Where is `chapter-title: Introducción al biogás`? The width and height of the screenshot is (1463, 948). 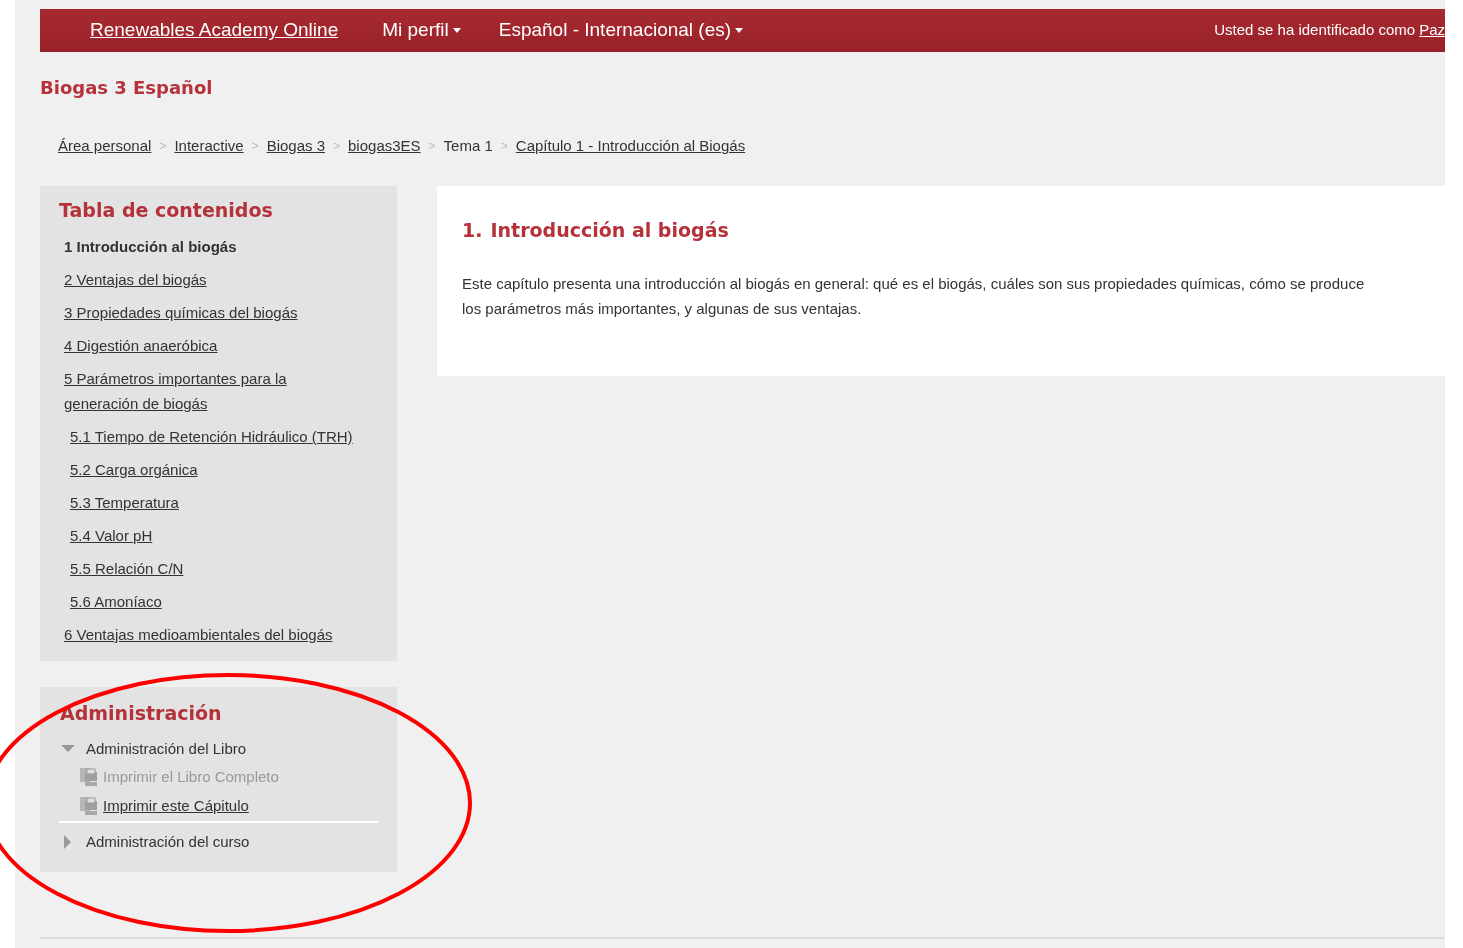 chapter-title: Introducción al biogás is located at coordinates (609, 230).